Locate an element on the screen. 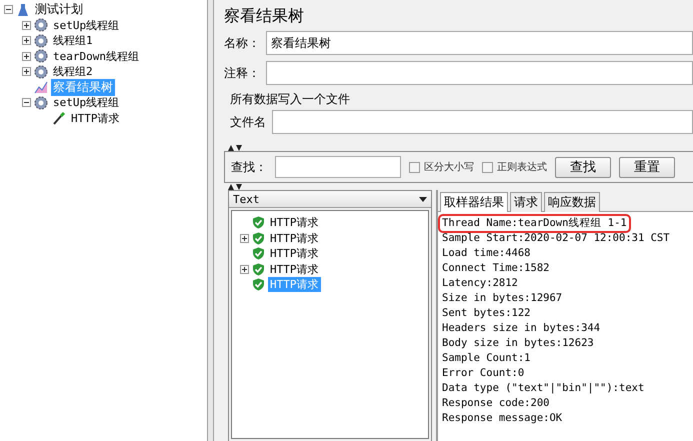  result-line: Connect Time:1582 is located at coordinates (496, 268).